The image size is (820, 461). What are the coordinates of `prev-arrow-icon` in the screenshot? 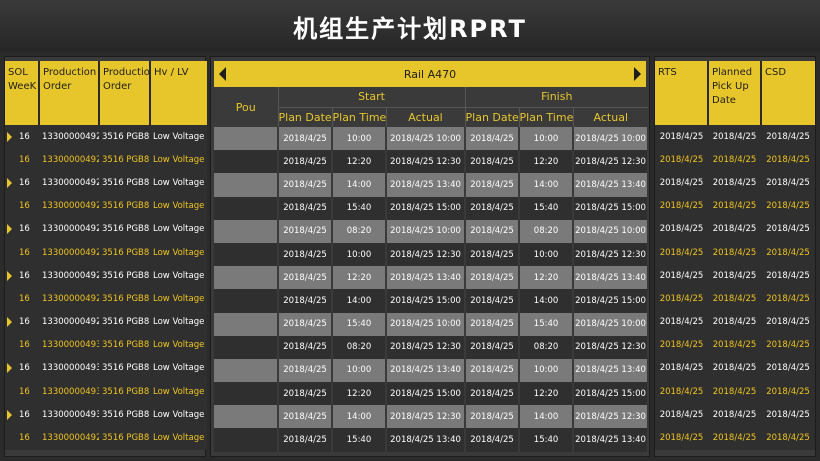 It's located at (222, 74).